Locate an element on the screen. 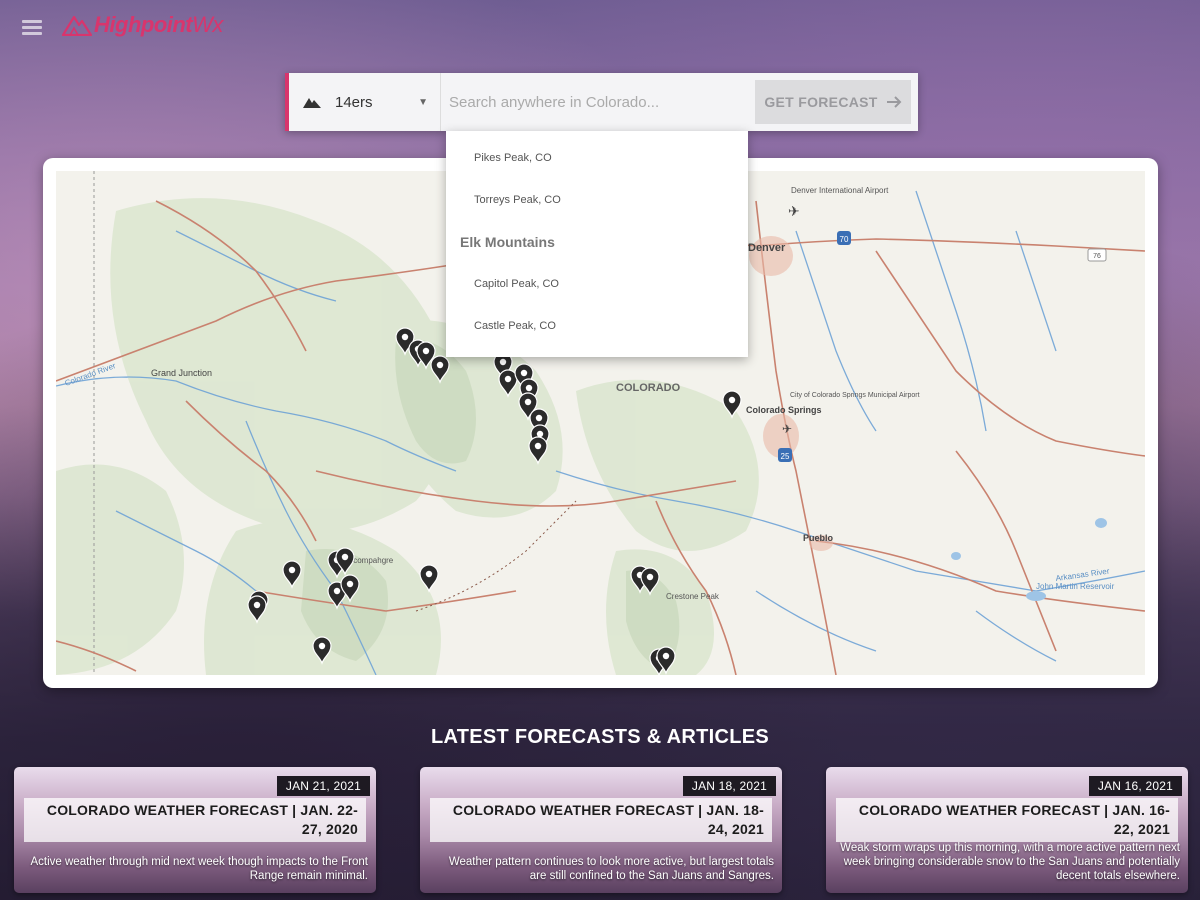  interstate-shield-i25: 25 is located at coordinates (785, 455).